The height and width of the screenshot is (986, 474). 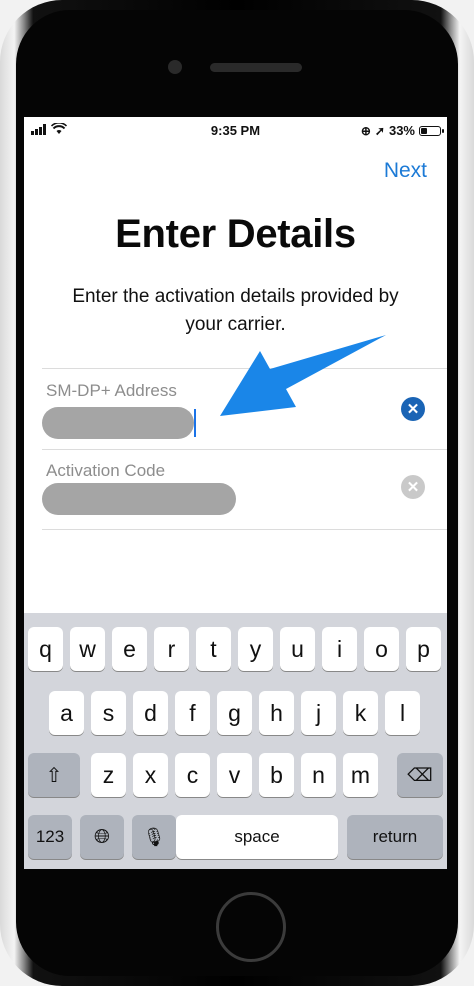 What do you see at coordinates (276, 775) in the screenshot?
I see `key-b: b` at bounding box center [276, 775].